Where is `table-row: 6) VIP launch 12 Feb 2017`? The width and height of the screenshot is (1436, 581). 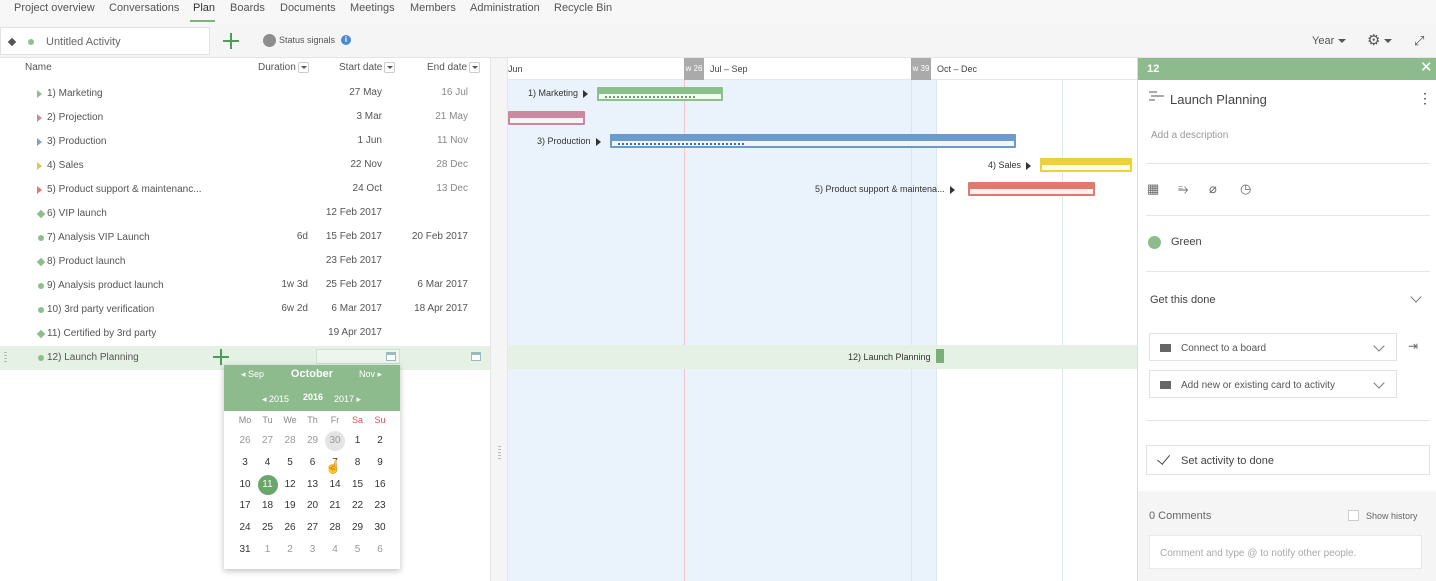 table-row: 6) VIP launch 12 Feb 2017 is located at coordinates (245, 214).